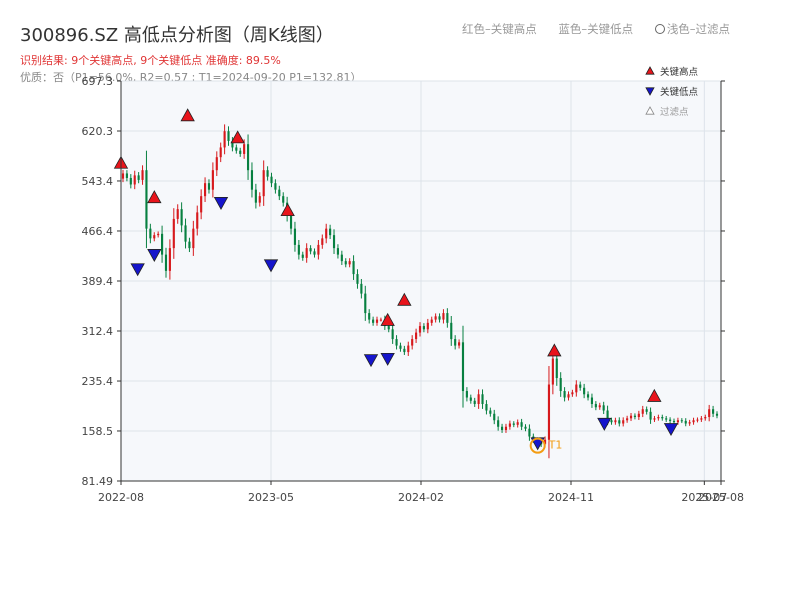 The image size is (800, 600). I want to click on y-tick-label: 158.5, so click(98, 431).